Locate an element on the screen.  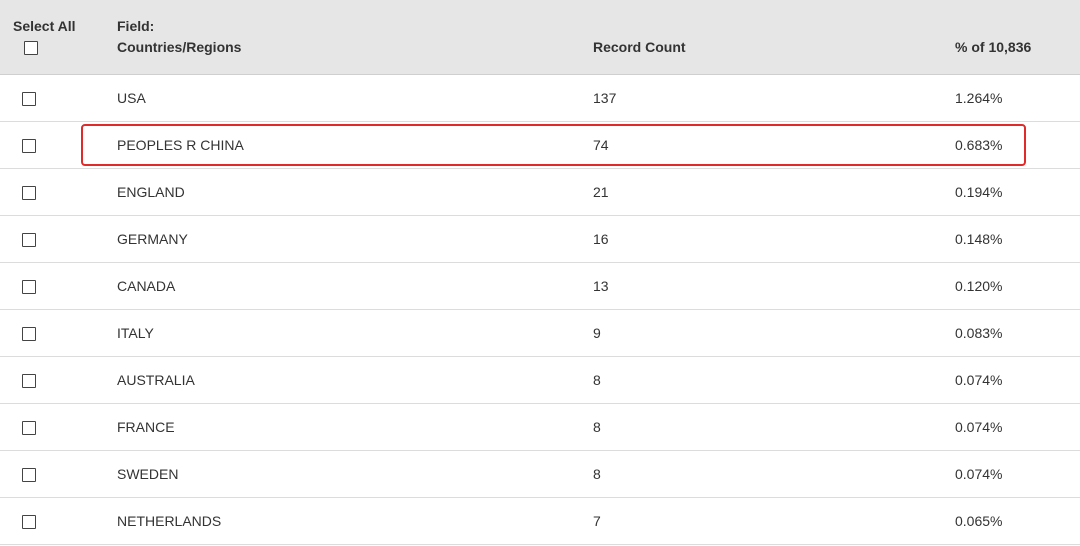
table-row: AUSTRALIA 8 0.074% is located at coordinates (540, 380).